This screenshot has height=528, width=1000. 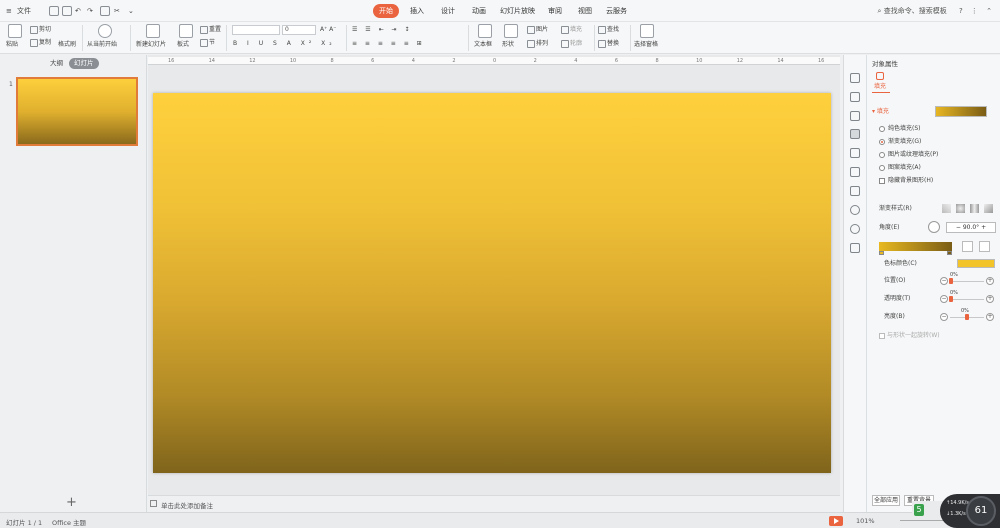 I want to click on more-icon: ⌄, so click(x=131, y=11).